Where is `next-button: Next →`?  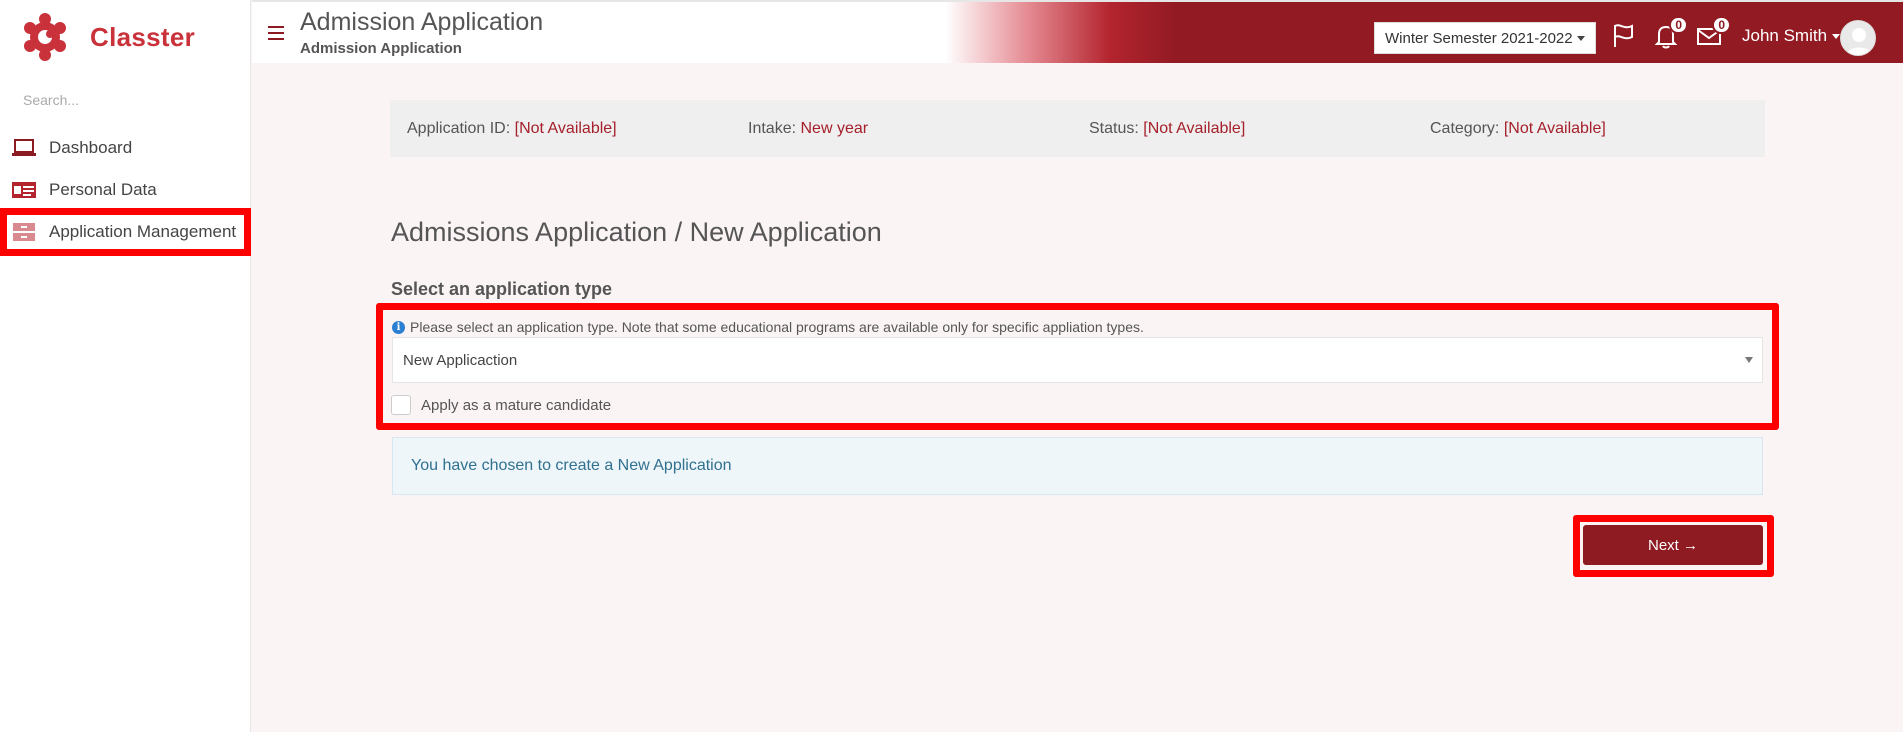 next-button: Next → is located at coordinates (1673, 545).